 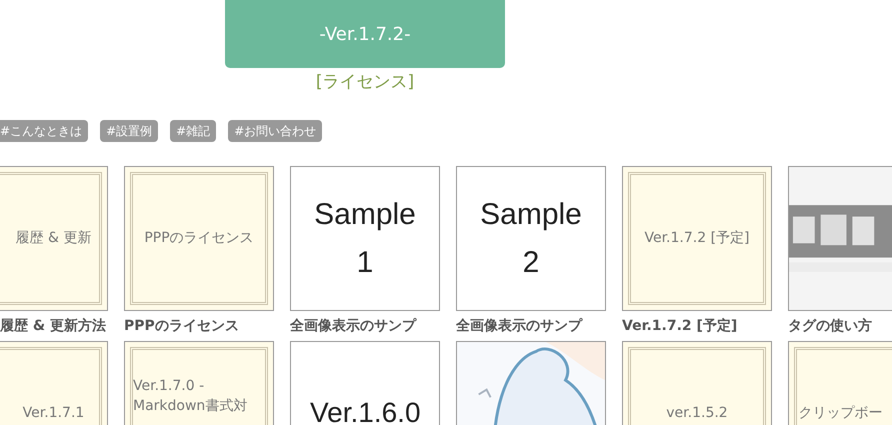 I want to click on card-label: Sample 1, so click(x=365, y=238).